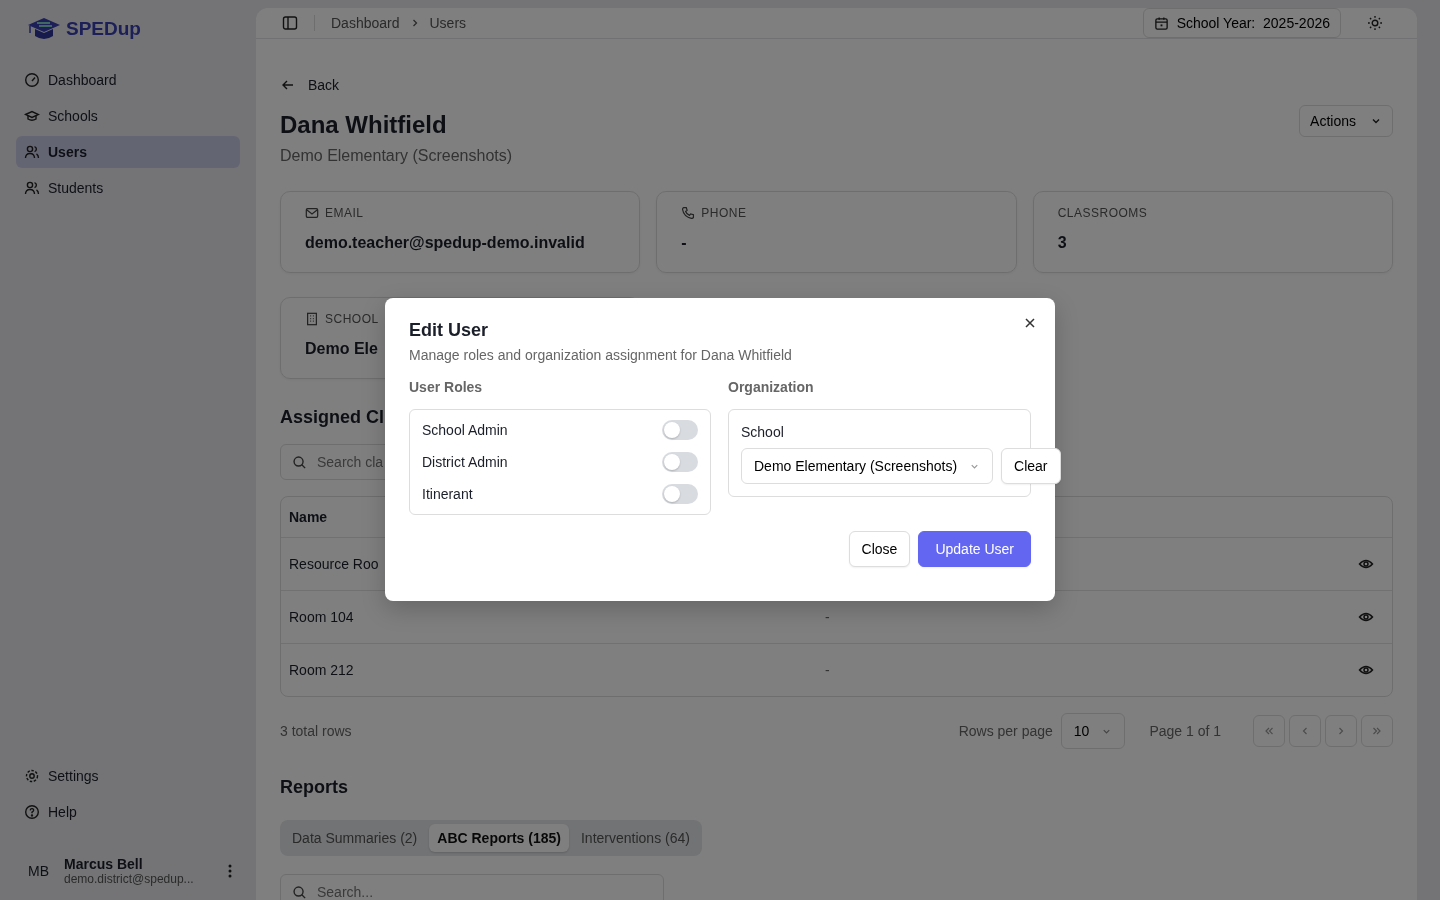 This screenshot has height=900, width=1440. I want to click on calendar-icon, so click(1161, 23).